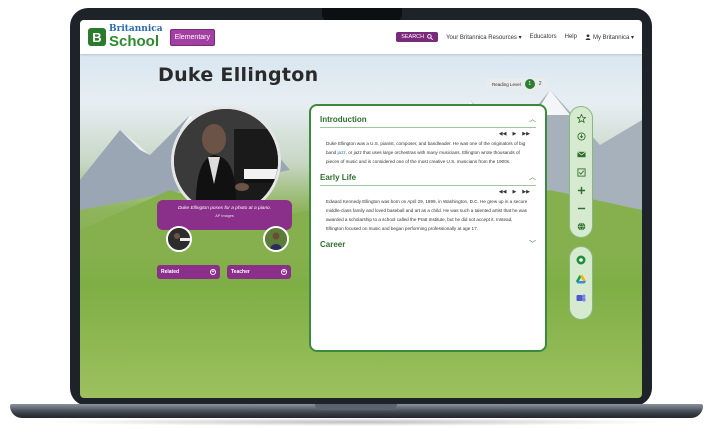 This screenshot has width=713, height=432. I want to click on user-icon, so click(588, 37).